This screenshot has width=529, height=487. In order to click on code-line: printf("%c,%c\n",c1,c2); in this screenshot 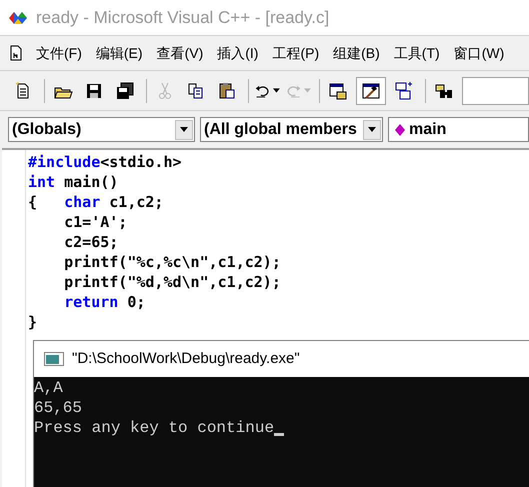, I will do `click(172, 262)`.